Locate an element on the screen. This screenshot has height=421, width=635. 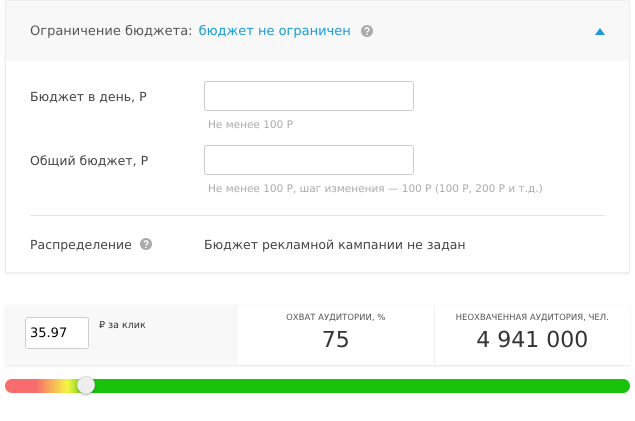
caret-icon is located at coordinates (600, 31).